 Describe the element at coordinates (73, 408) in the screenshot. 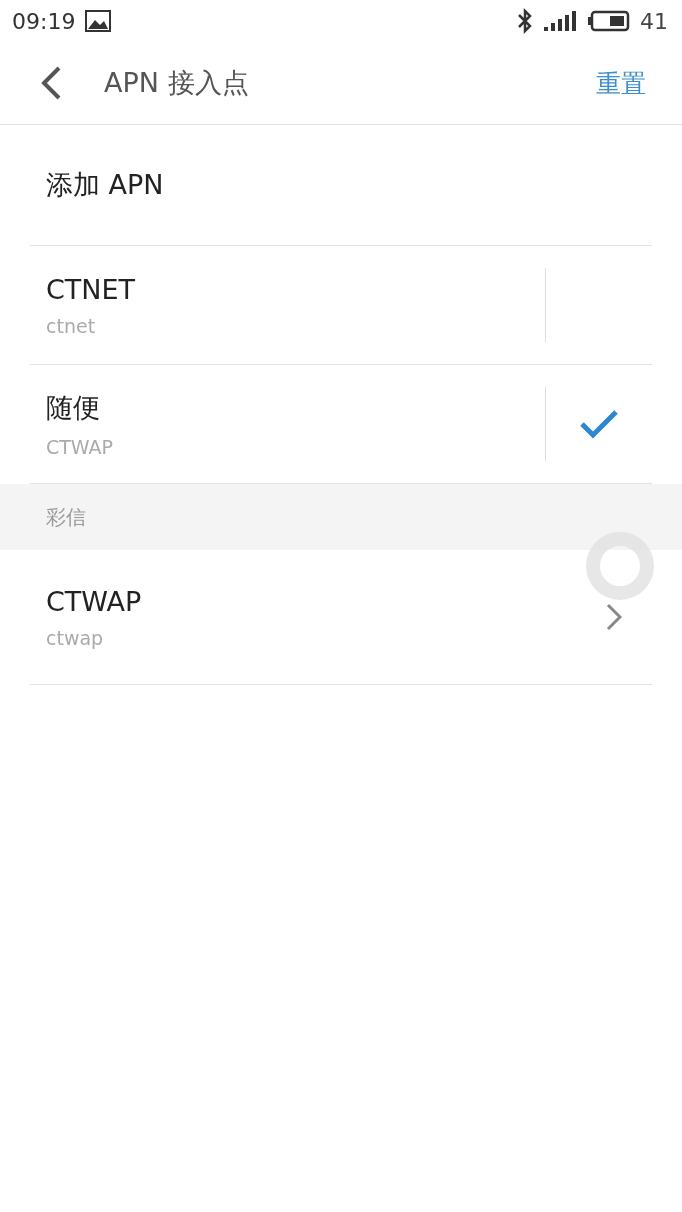

I see `apn-name: 随便` at that location.